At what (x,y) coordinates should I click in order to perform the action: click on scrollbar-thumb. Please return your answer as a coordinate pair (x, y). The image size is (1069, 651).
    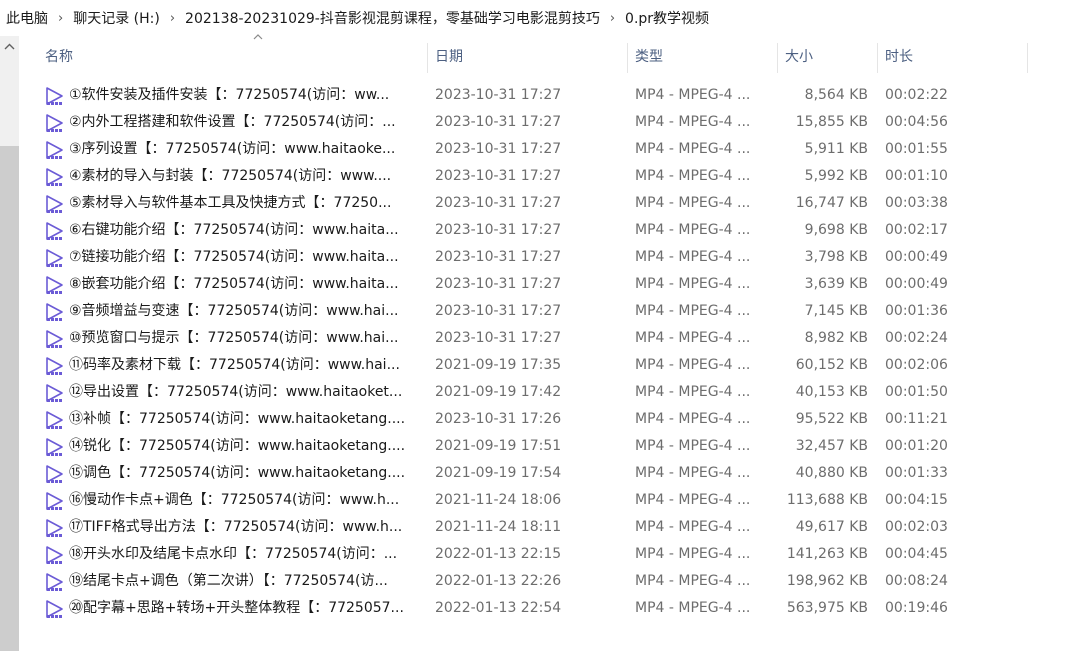
    Looking at the image, I should click on (9, 398).